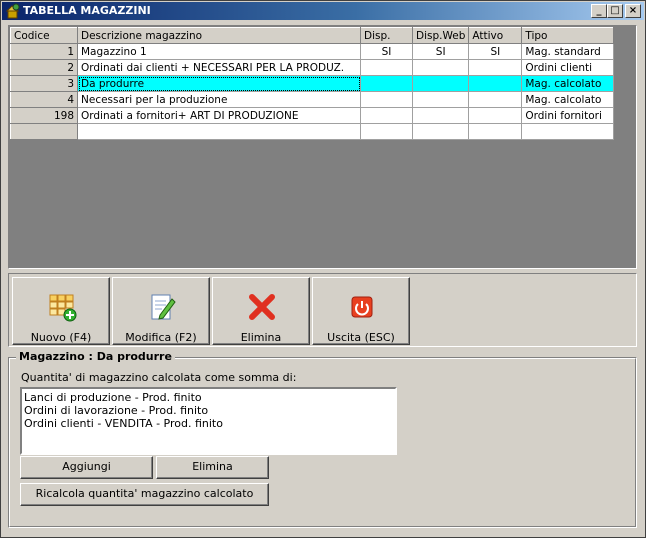  What do you see at coordinates (568, 131) in the screenshot?
I see `row-type` at bounding box center [568, 131].